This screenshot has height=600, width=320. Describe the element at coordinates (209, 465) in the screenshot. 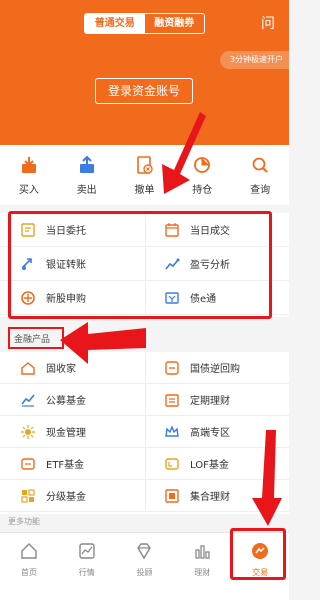

I see `lof-fund-label: LOF基金` at that location.